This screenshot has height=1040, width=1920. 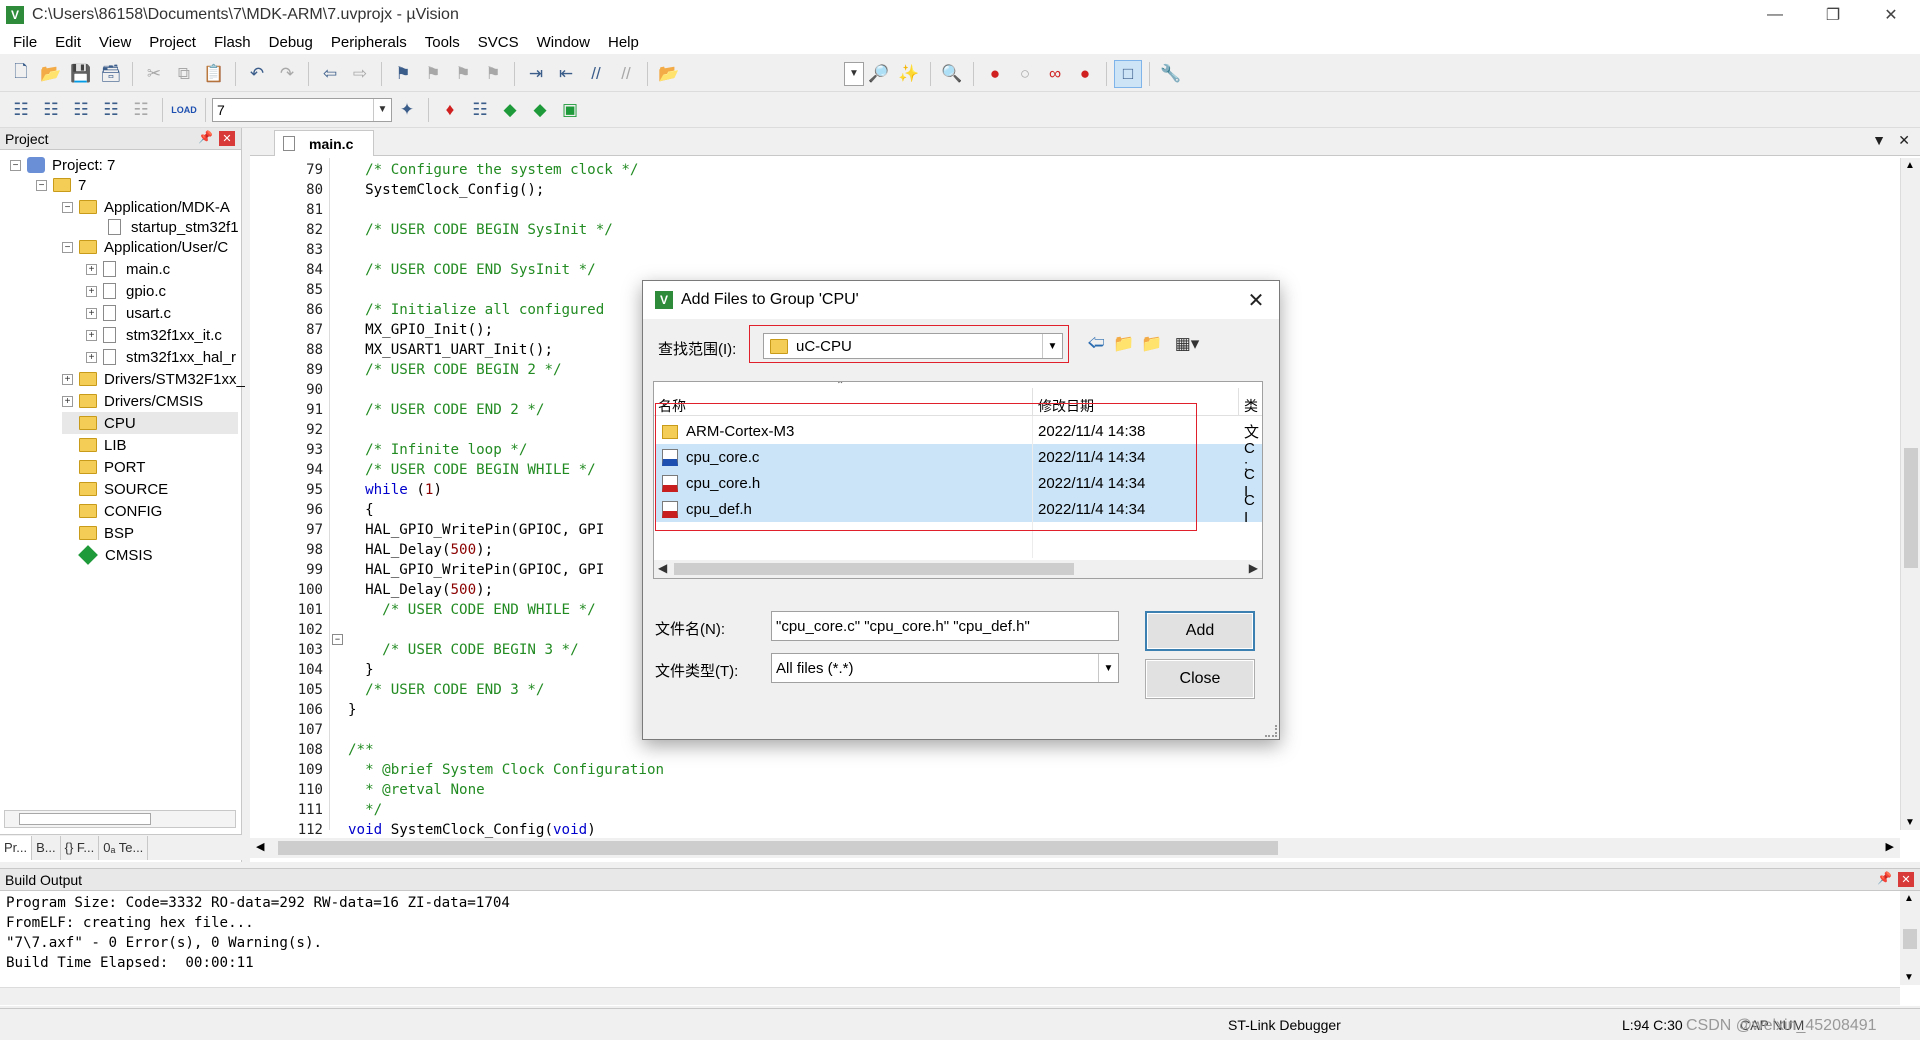 I want to click on tree-target: − 7, so click(x=61, y=185).